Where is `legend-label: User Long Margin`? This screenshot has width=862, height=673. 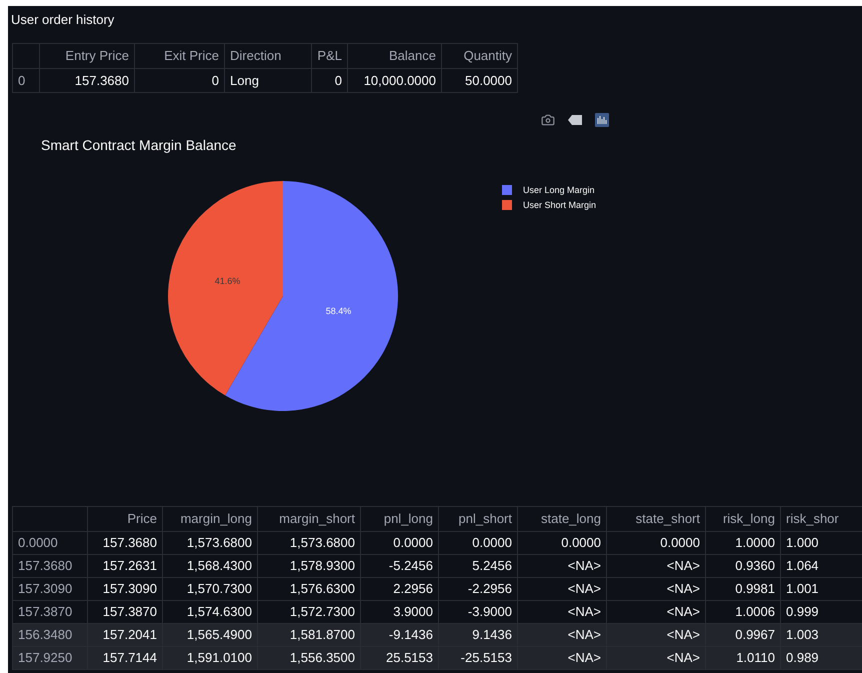 legend-label: User Long Margin is located at coordinates (559, 190).